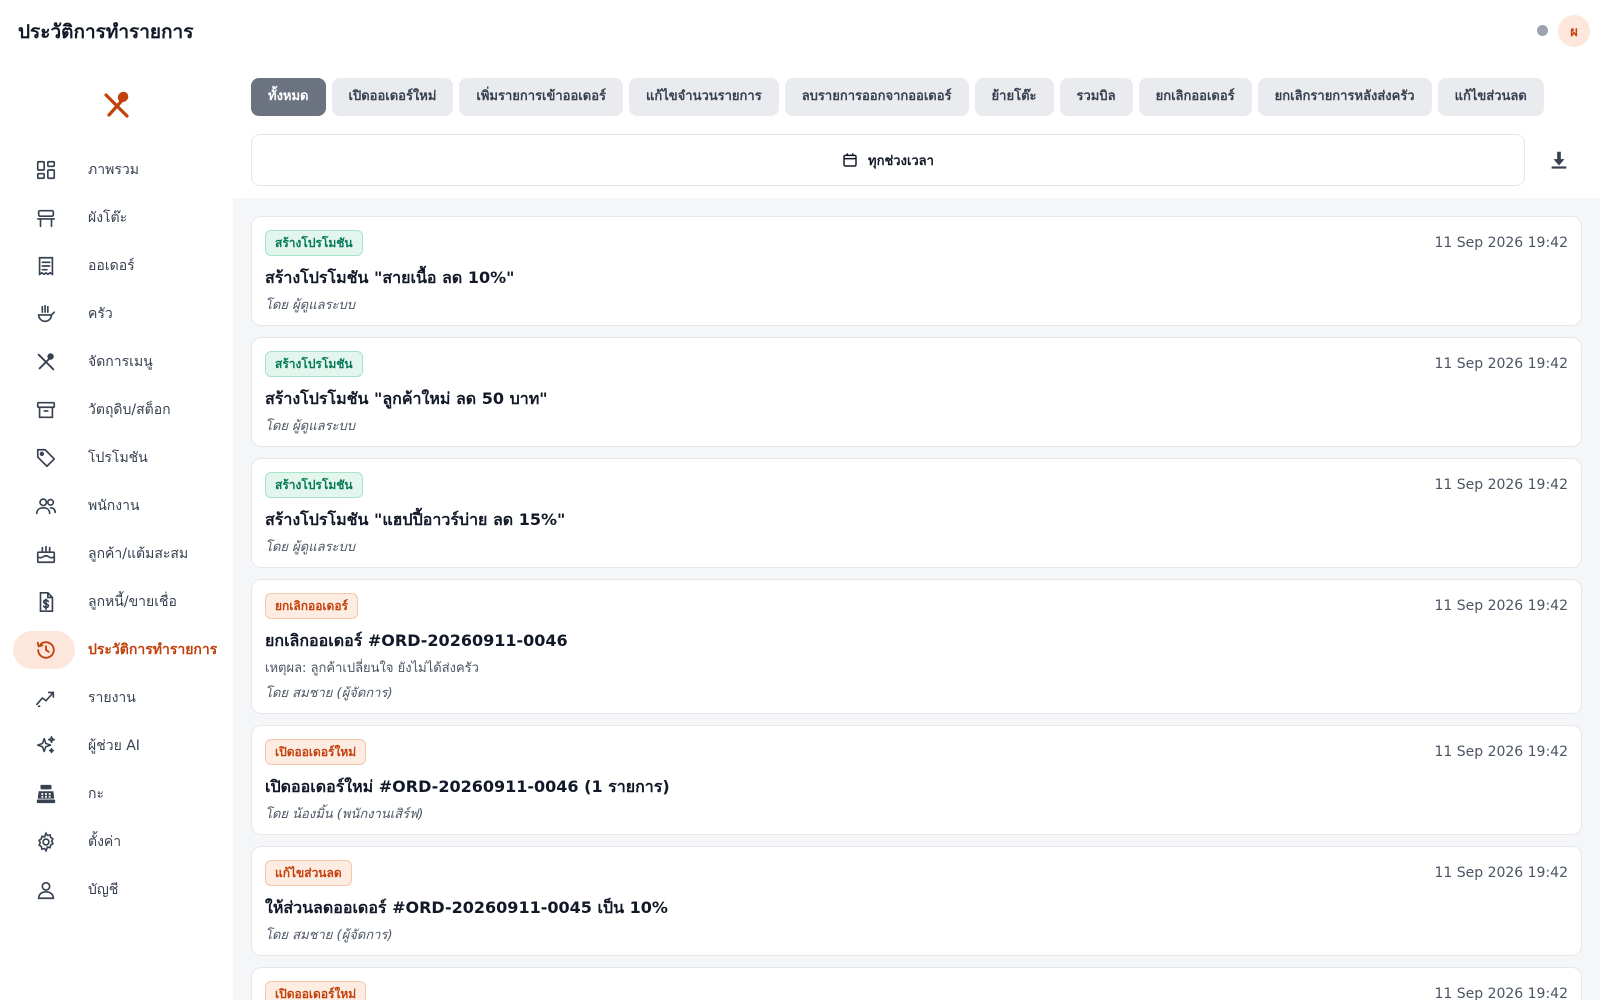 This screenshot has width=1600, height=1000. What do you see at coordinates (46, 842) in the screenshot?
I see `gear-icon` at bounding box center [46, 842].